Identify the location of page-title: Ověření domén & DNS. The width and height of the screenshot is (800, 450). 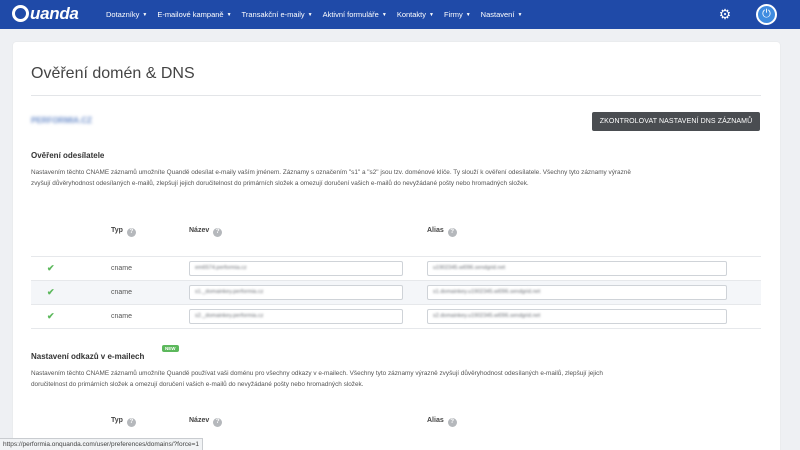
(113, 73).